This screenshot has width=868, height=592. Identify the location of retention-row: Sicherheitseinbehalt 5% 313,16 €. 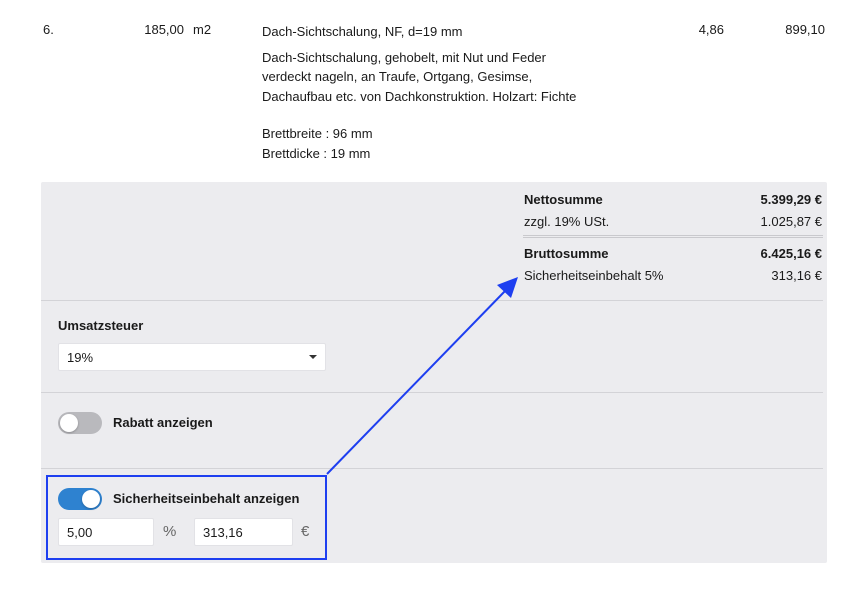
(673, 275).